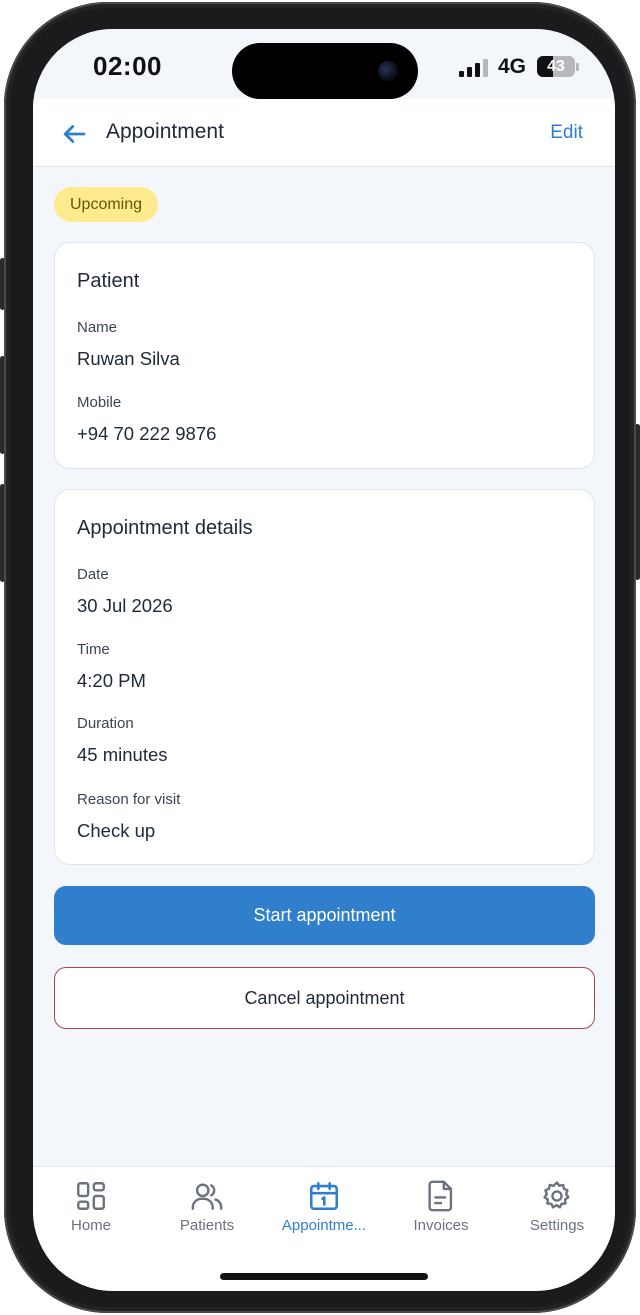 The width and height of the screenshot is (640, 1315). Describe the element at coordinates (91, 1196) in the screenshot. I see `grid-icon` at that location.